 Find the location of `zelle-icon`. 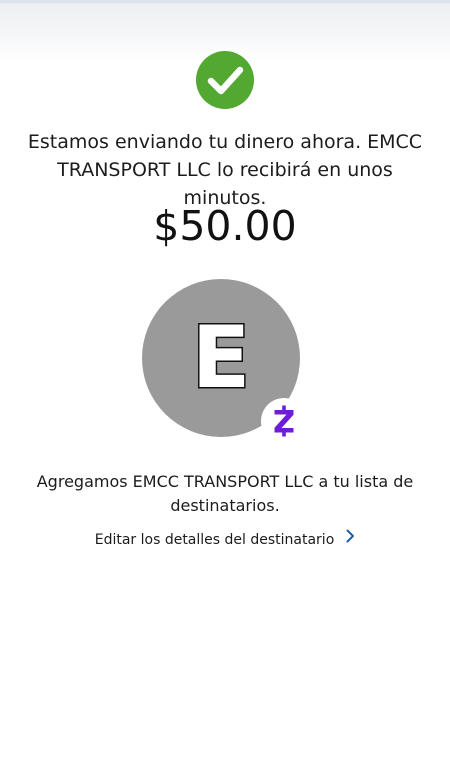

zelle-icon is located at coordinates (284, 421).